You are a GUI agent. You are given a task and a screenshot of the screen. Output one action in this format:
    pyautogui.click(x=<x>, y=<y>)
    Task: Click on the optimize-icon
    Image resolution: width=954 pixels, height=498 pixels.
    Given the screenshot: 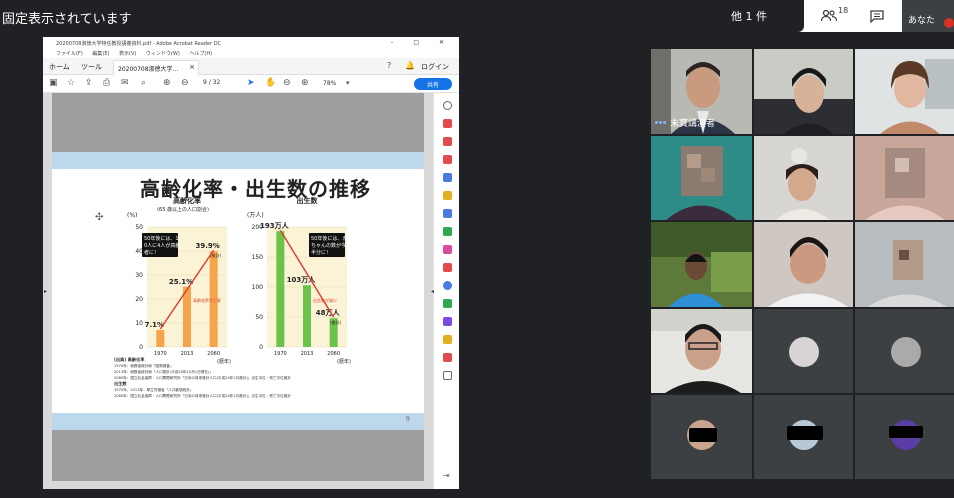 What is the action you would take?
    pyautogui.click(x=447, y=303)
    